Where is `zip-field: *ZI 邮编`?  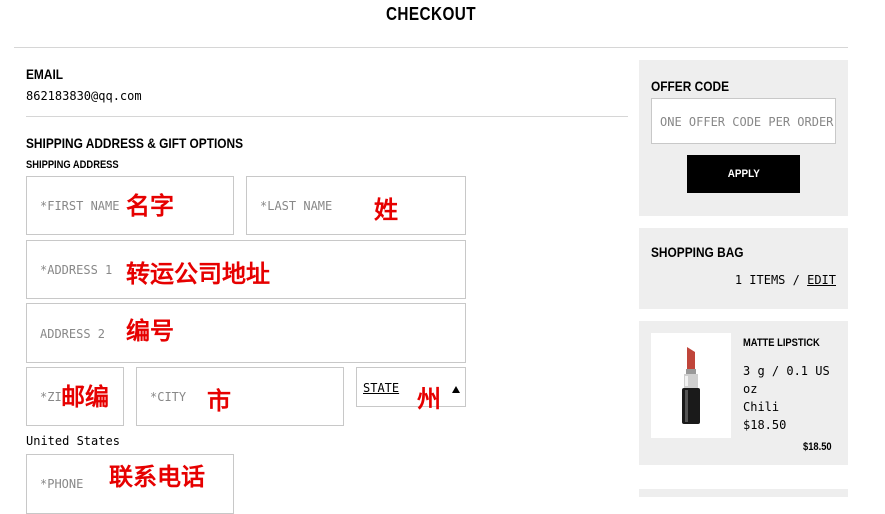
zip-field: *ZI 邮编 is located at coordinates (75, 396).